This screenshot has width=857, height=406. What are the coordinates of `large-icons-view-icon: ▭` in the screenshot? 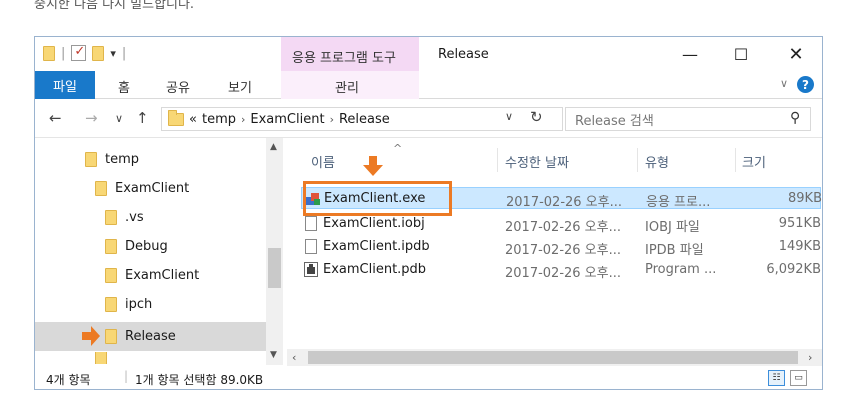 It's located at (798, 378).